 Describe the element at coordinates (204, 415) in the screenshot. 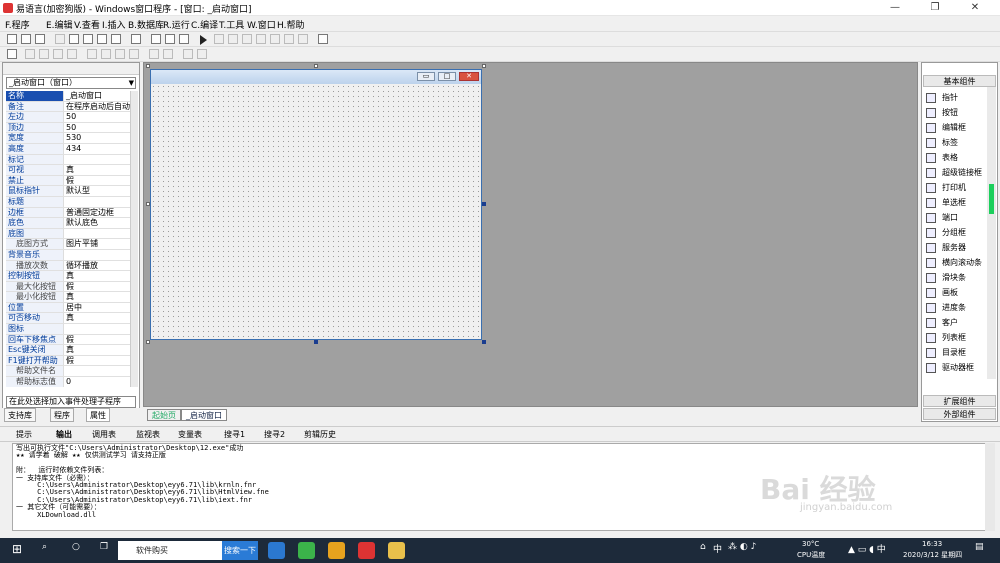

I see `tab-startup-window: _启动窗口` at that location.